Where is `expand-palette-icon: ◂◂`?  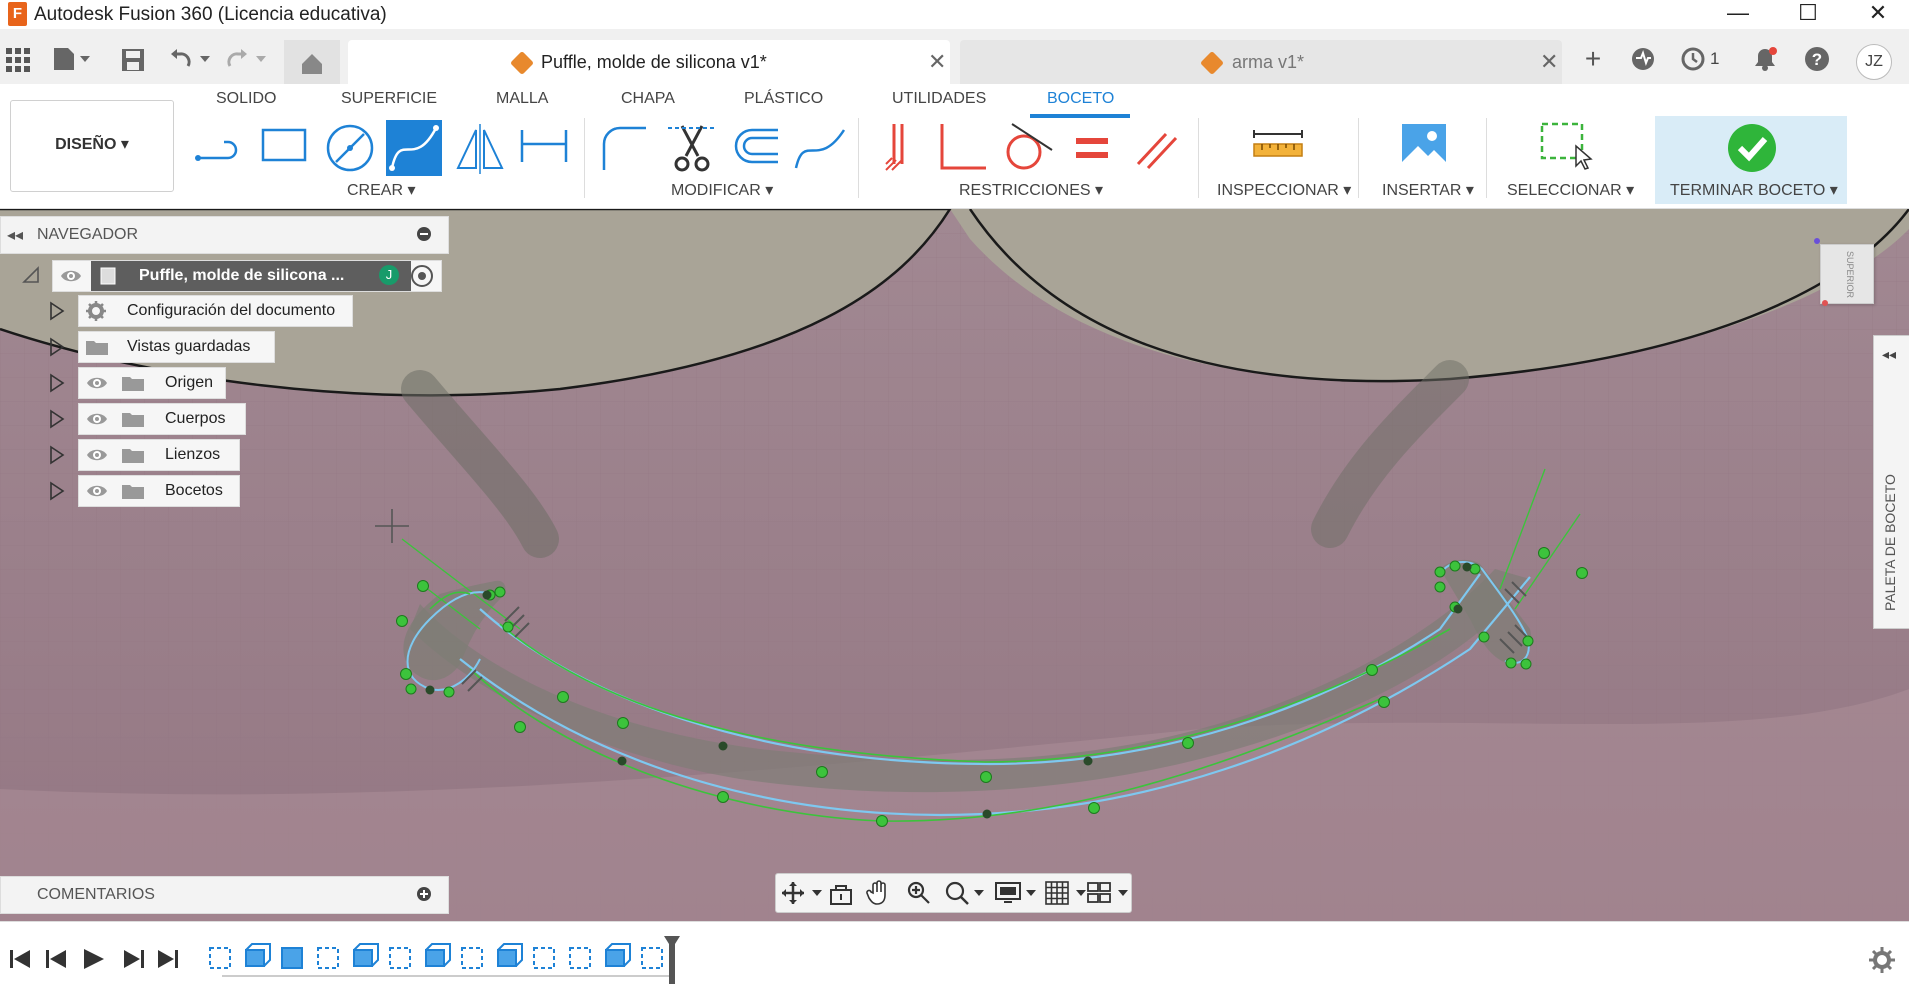
expand-palette-icon: ◂◂ is located at coordinates (1889, 354).